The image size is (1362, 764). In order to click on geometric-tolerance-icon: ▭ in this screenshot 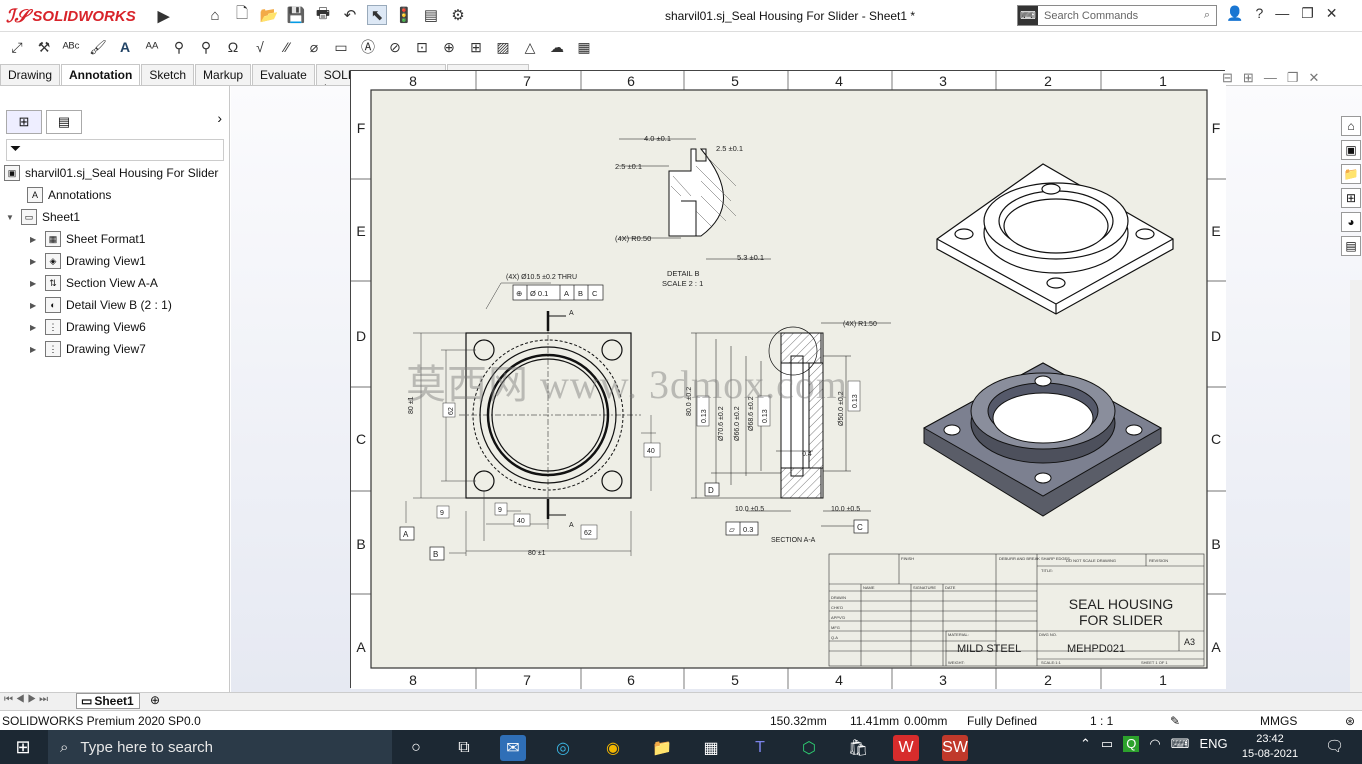, I will do `click(341, 47)`.